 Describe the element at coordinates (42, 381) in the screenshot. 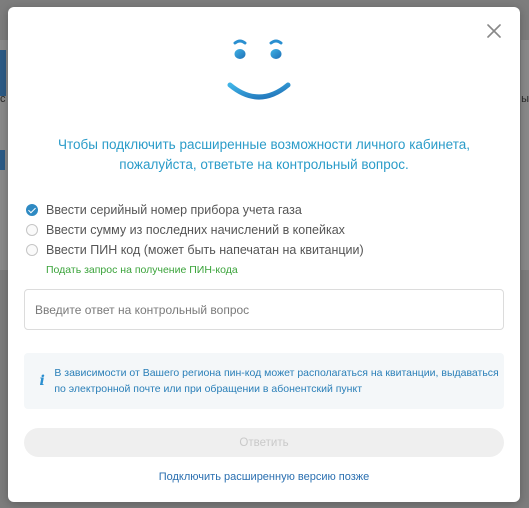

I see `info-icon: i` at that location.